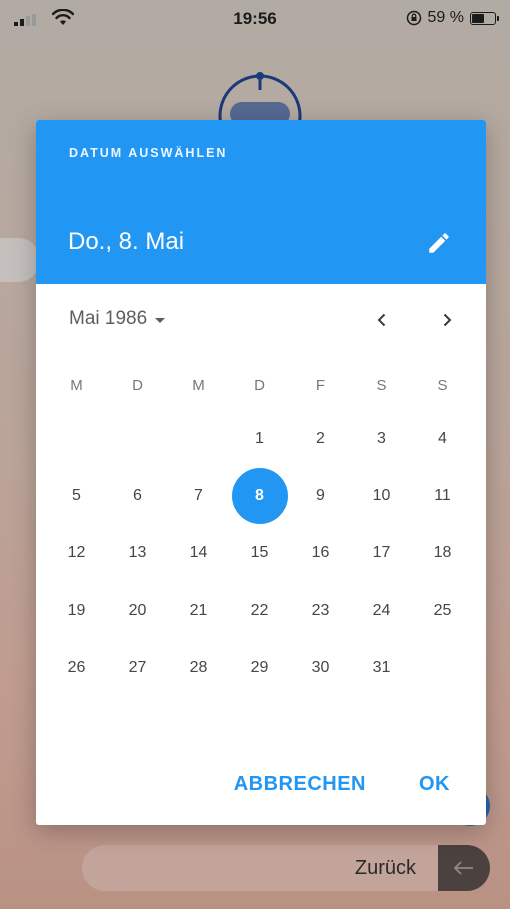  I want to click on day-cell: 23, so click(320, 610).